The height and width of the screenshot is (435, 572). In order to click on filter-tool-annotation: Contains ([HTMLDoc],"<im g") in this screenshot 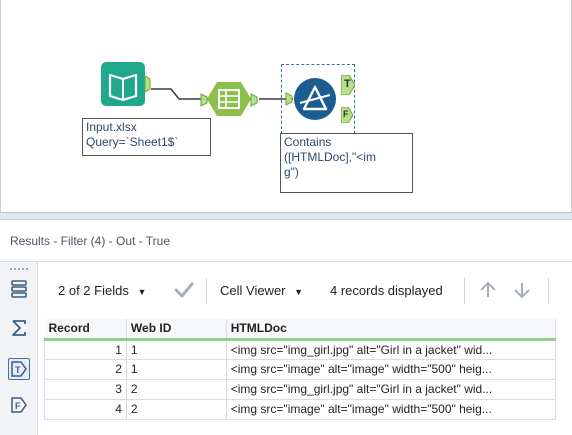, I will do `click(346, 163)`.